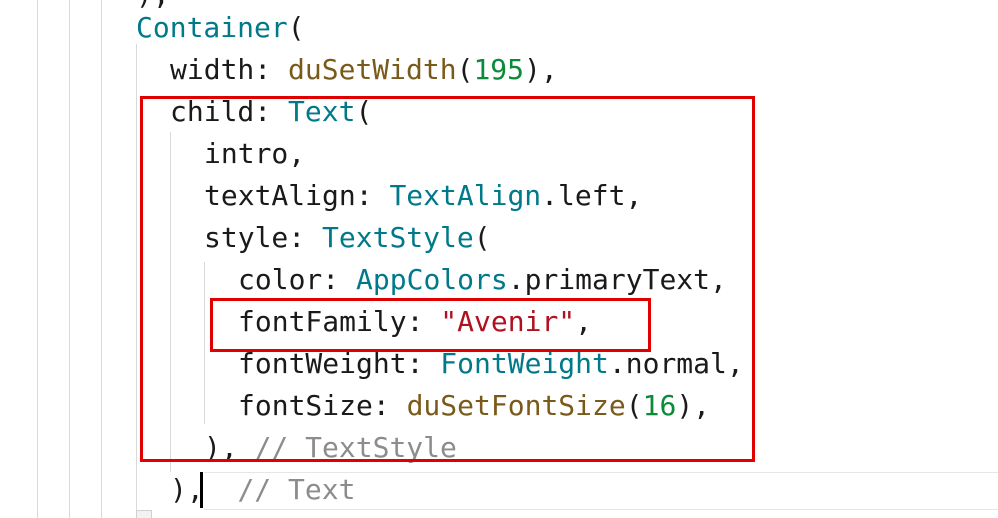 This screenshot has width=998, height=518. I want to click on fold-marker, so click(144, 514).